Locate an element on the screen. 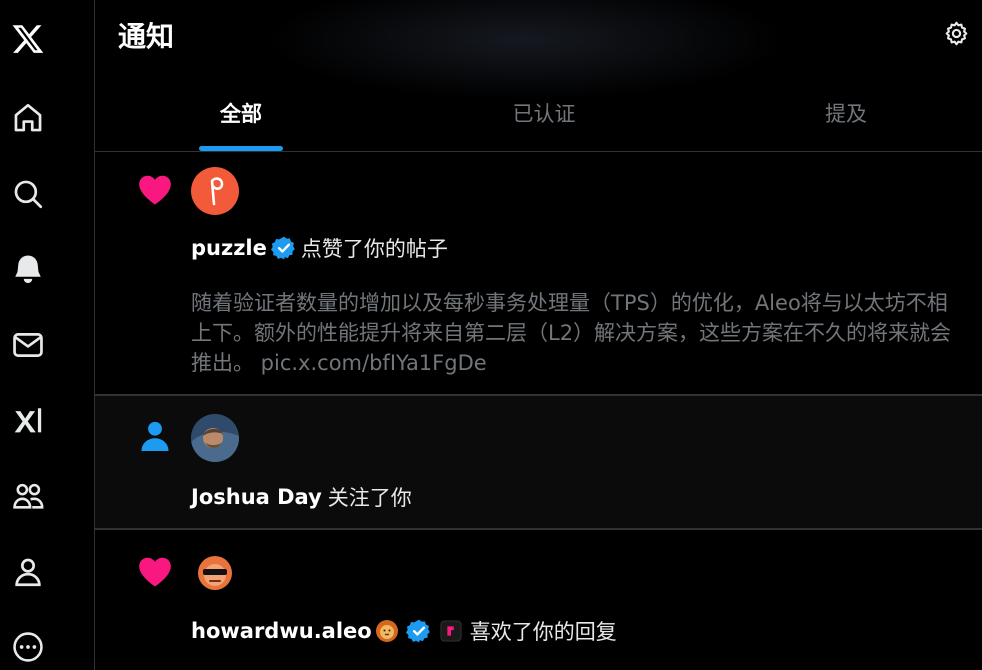  notification-action: 喜欢了你的回复 is located at coordinates (543, 632).